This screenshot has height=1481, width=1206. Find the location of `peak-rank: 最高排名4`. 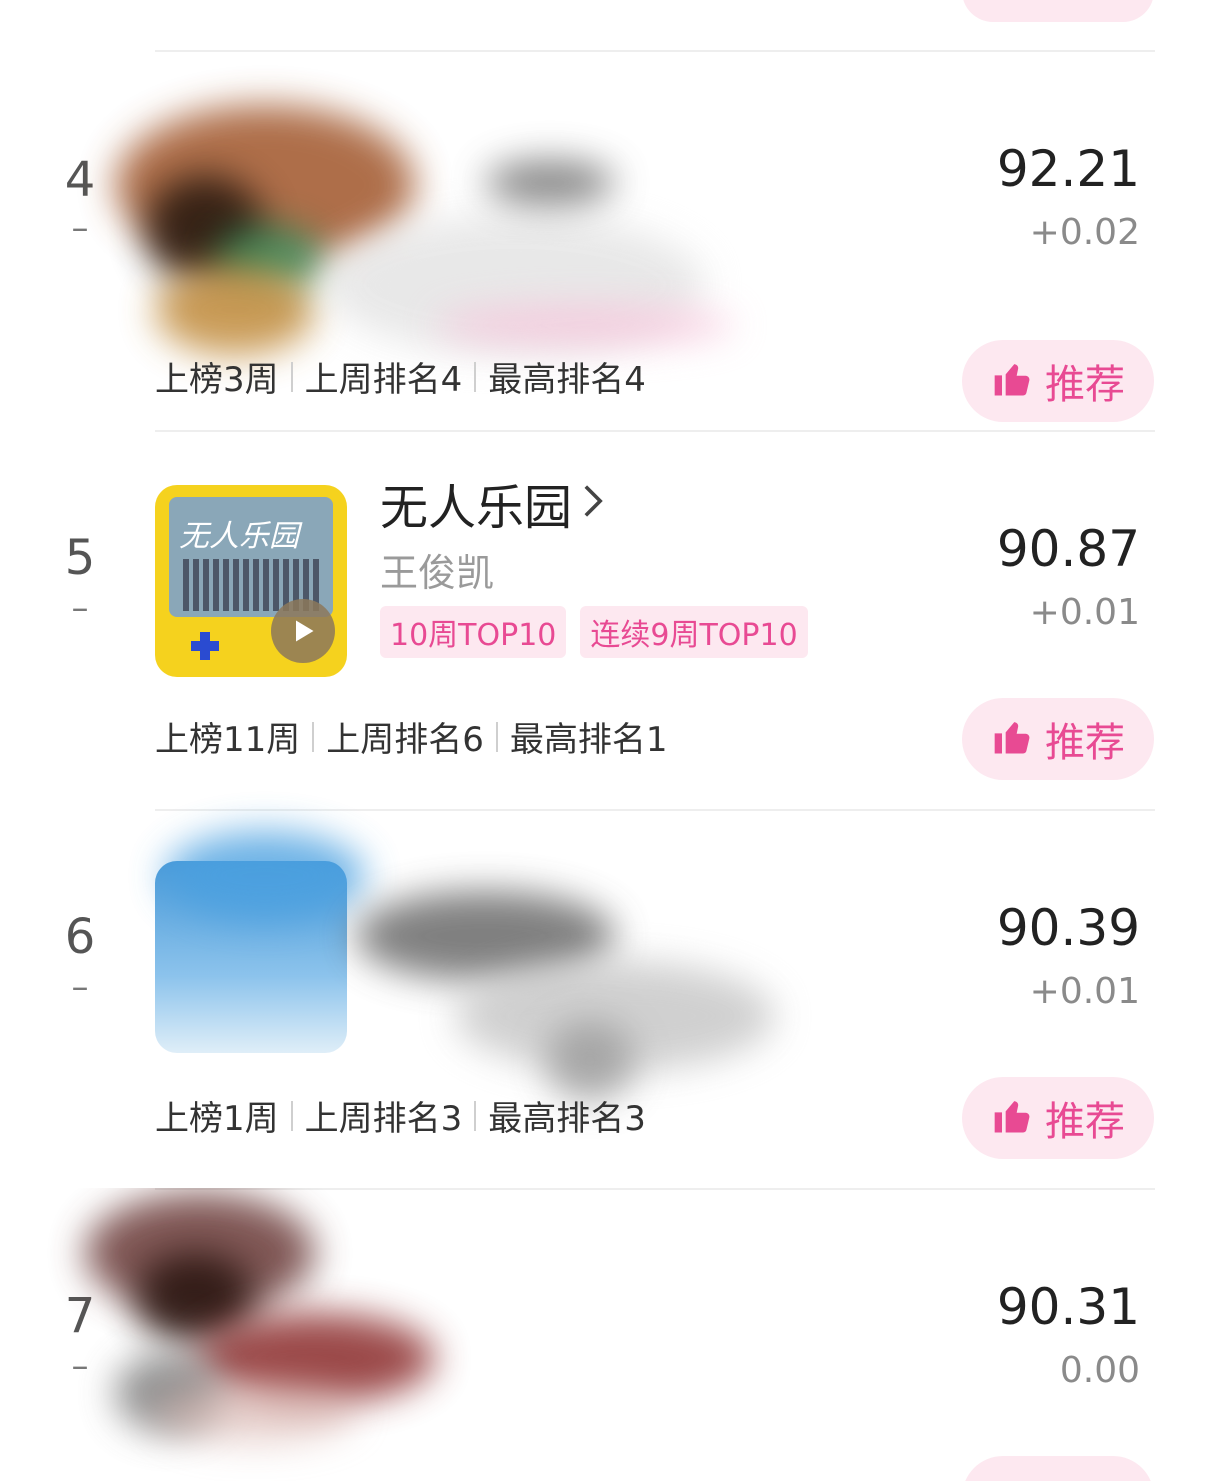

peak-rank: 最高排名4 is located at coordinates (567, 380).